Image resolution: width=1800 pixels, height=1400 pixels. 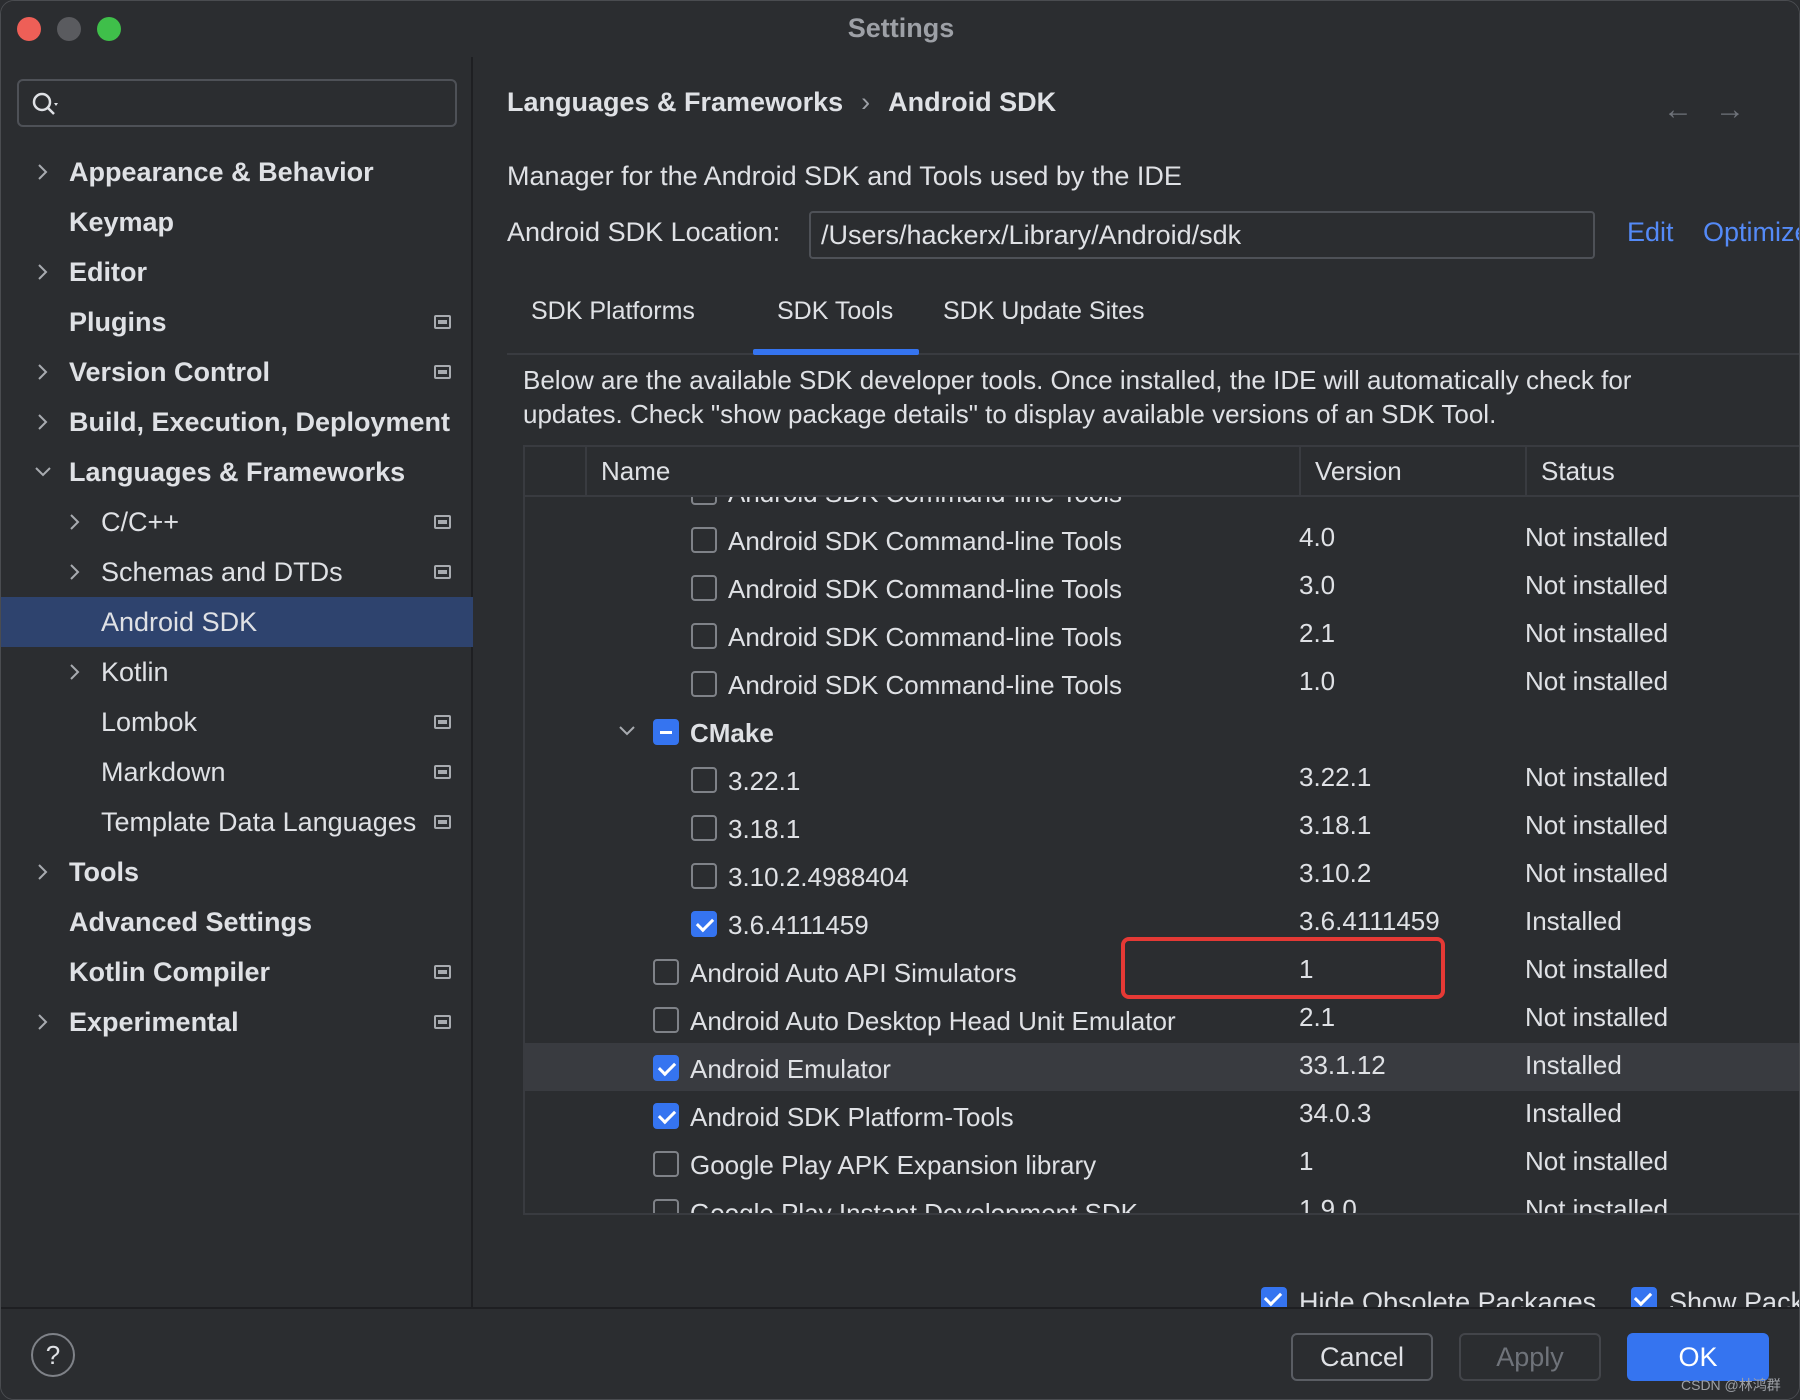 What do you see at coordinates (237, 872) in the screenshot?
I see `sidebar-item-tools: Tools` at bounding box center [237, 872].